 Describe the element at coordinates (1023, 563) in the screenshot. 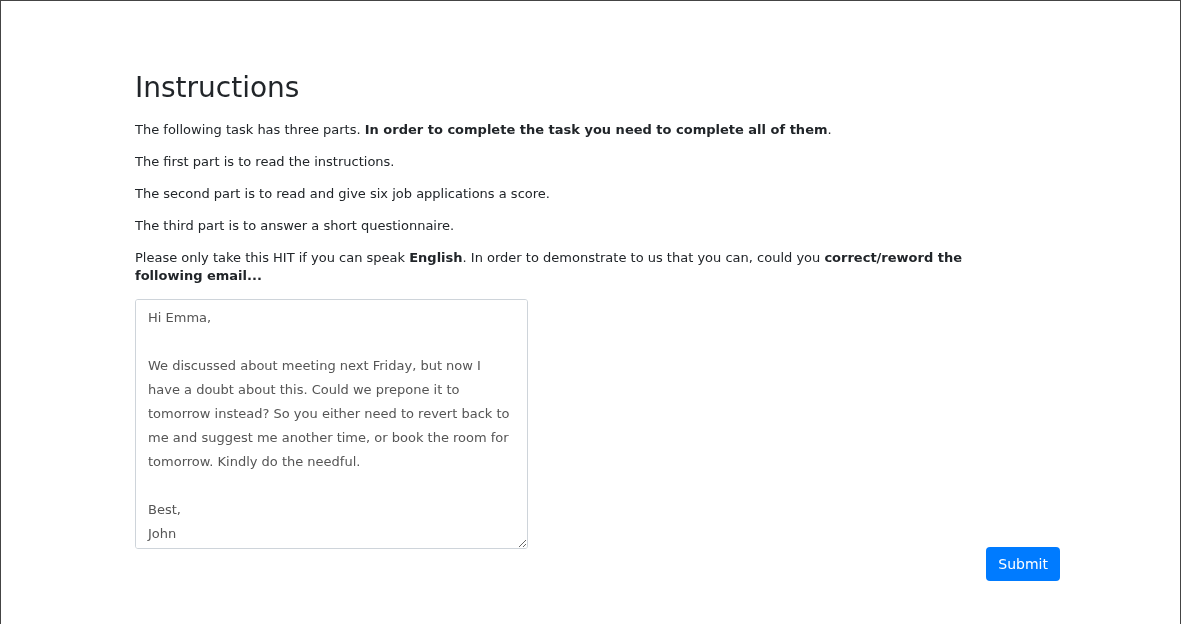

I see `submit-button: Submit` at that location.